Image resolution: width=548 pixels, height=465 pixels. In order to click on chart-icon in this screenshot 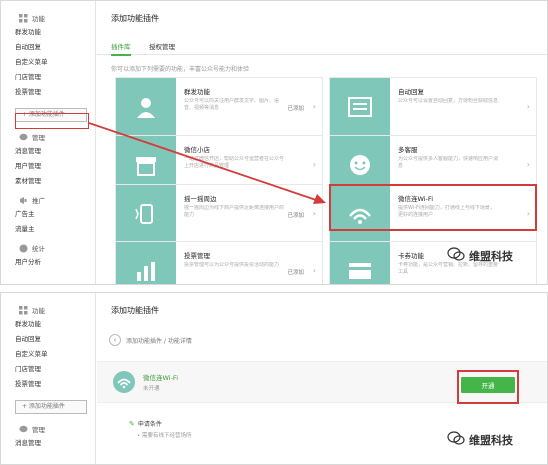, I will do `click(23, 248)`.